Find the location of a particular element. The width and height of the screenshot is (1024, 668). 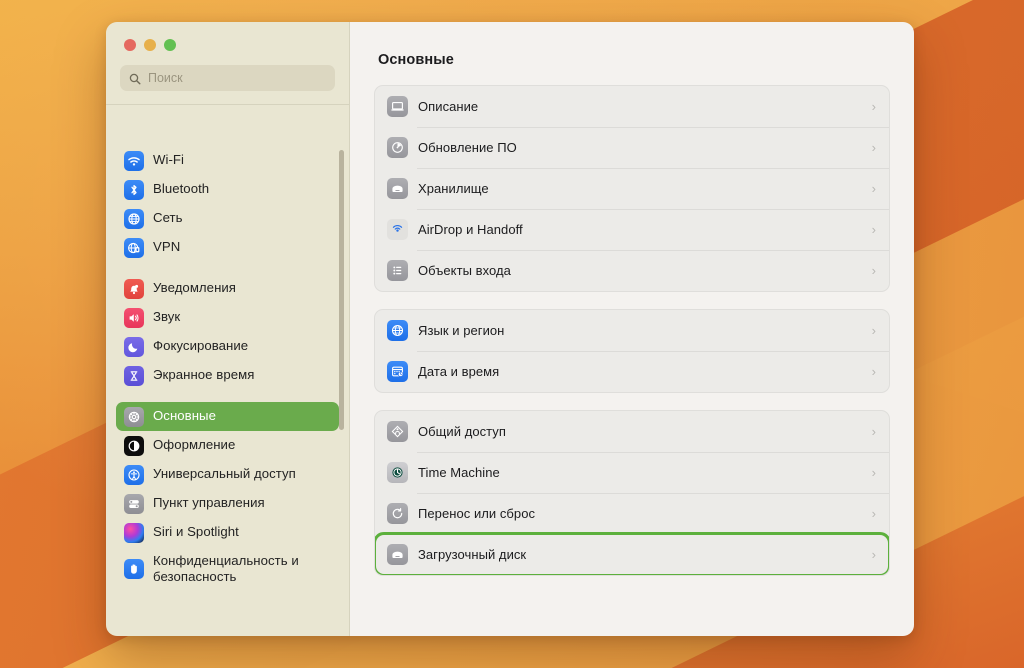

settings-row-label: Объекты входа is located at coordinates (464, 270).